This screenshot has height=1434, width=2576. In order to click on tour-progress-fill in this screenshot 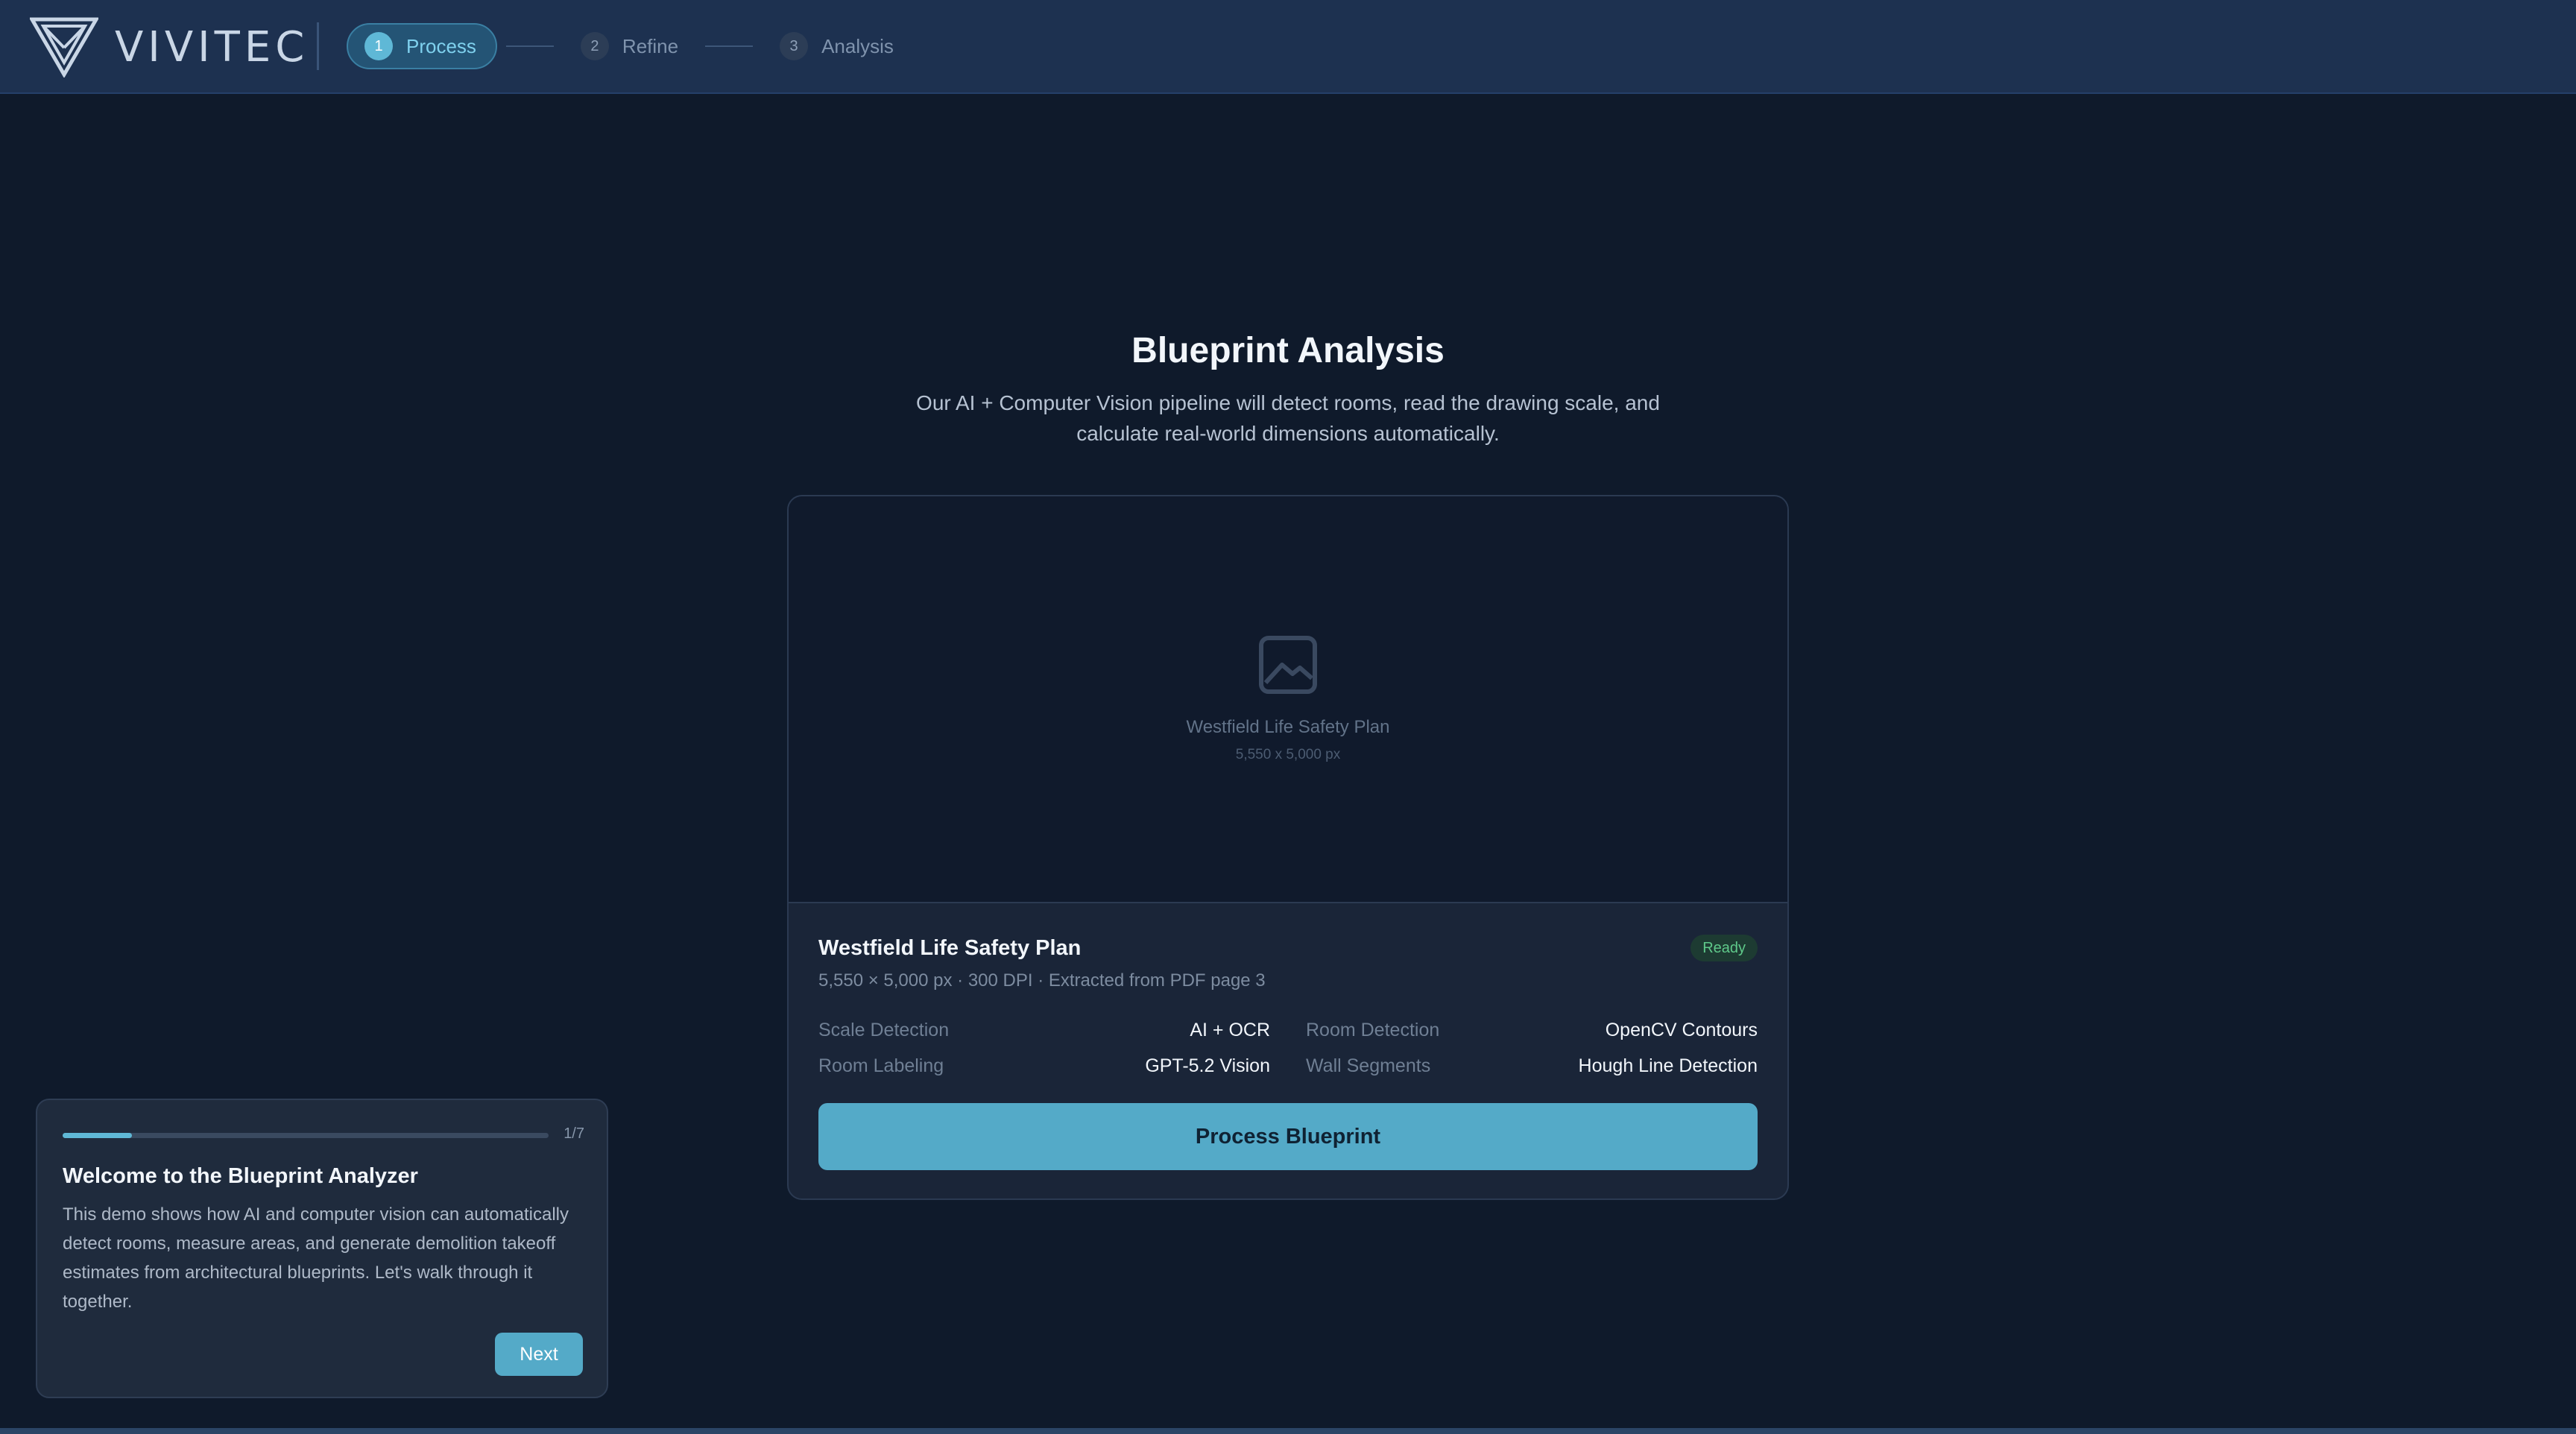, I will do `click(98, 1135)`.